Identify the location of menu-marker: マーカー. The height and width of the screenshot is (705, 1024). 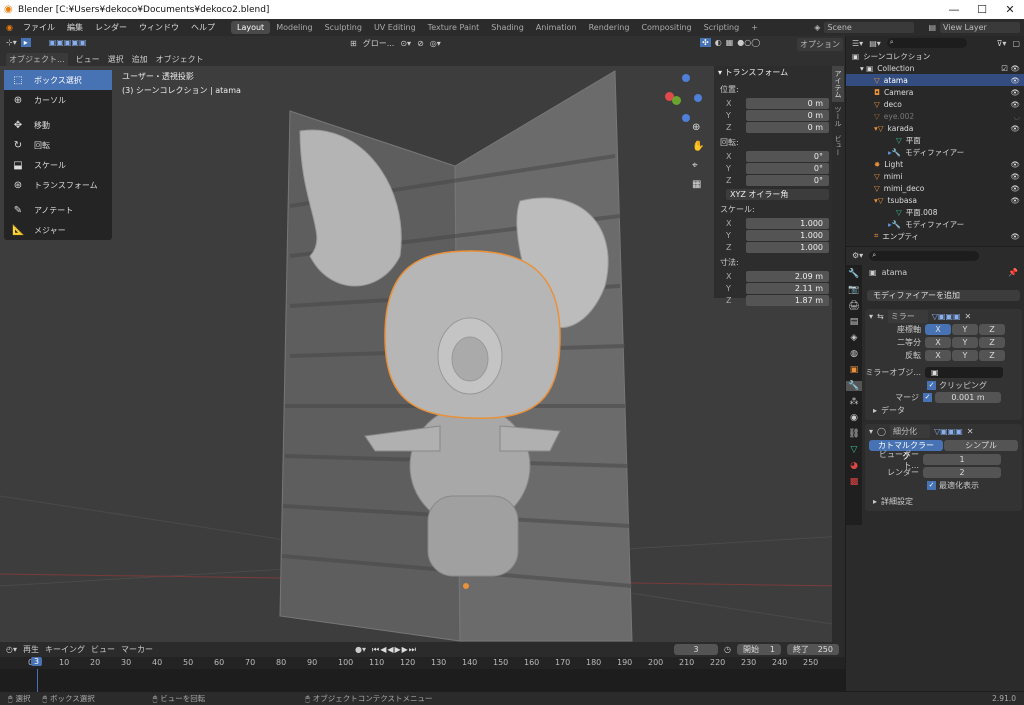
(137, 649).